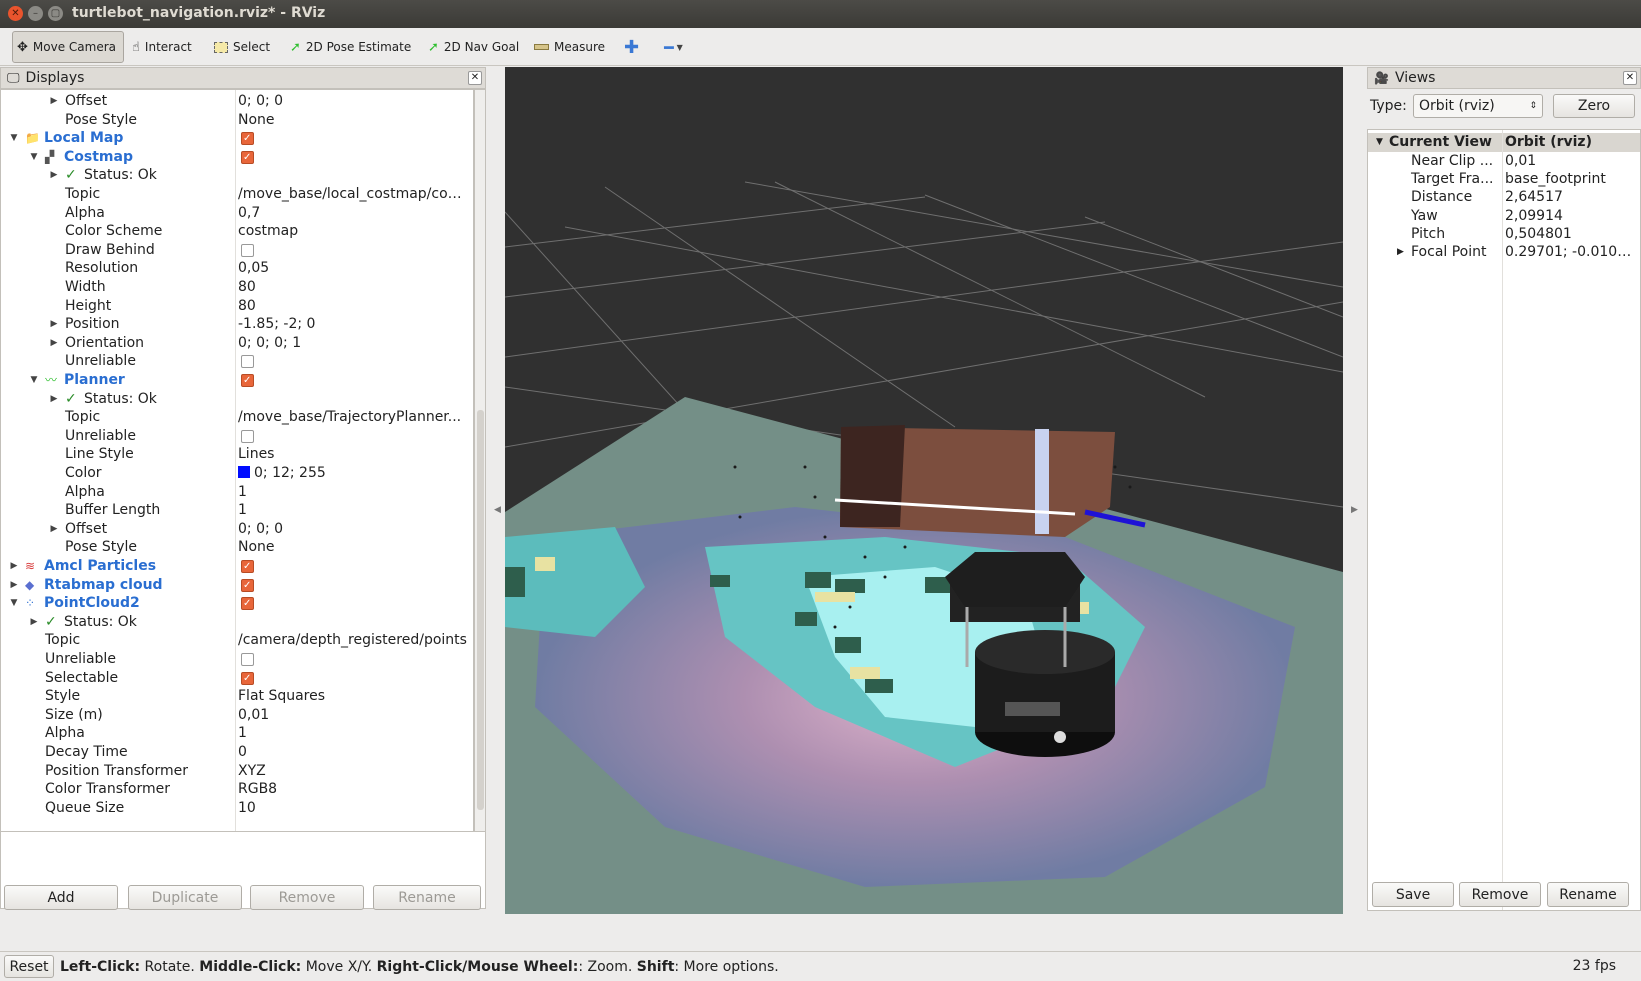 Image resolution: width=1641 pixels, height=981 pixels. Describe the element at coordinates (237, 380) in the screenshot. I see `display-row: ▼ 〰 Planner` at that location.